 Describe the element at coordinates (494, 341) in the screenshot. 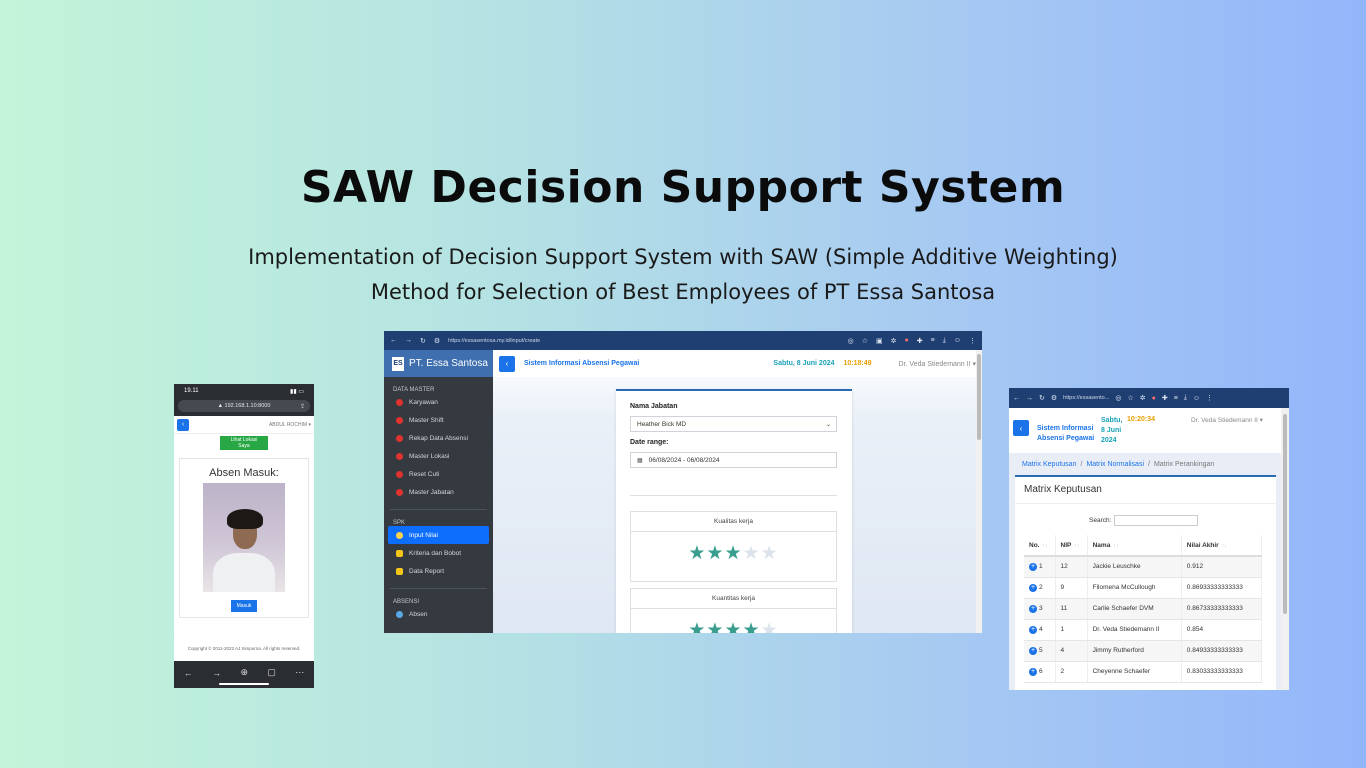

I see `address-bar: https://essasentosa.my.id/input/create` at that location.